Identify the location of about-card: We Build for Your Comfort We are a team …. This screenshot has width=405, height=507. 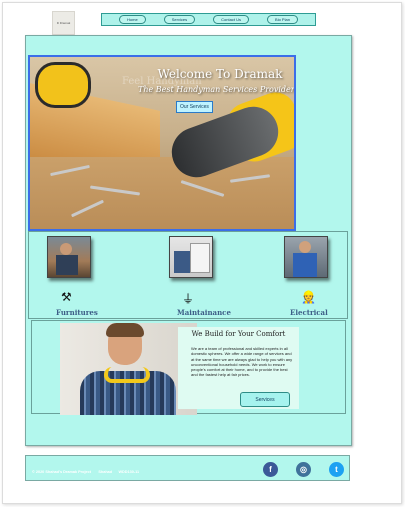
(238, 368).